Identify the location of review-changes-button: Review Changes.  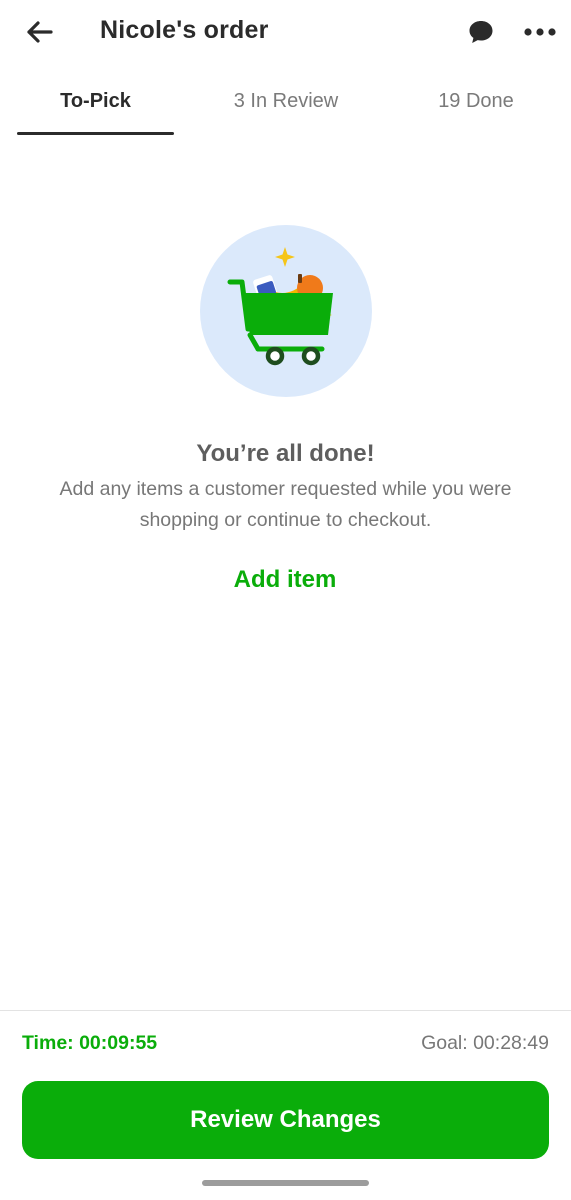
(285, 1120).